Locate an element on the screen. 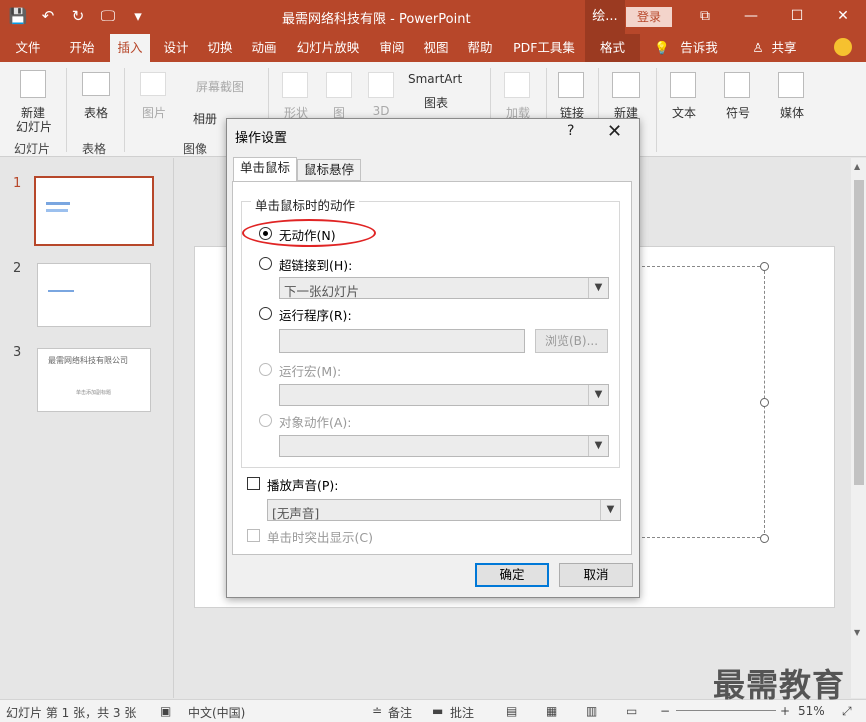 Image resolution: width=866 pixels, height=722 pixels. tab-view: 视图 is located at coordinates (436, 48).